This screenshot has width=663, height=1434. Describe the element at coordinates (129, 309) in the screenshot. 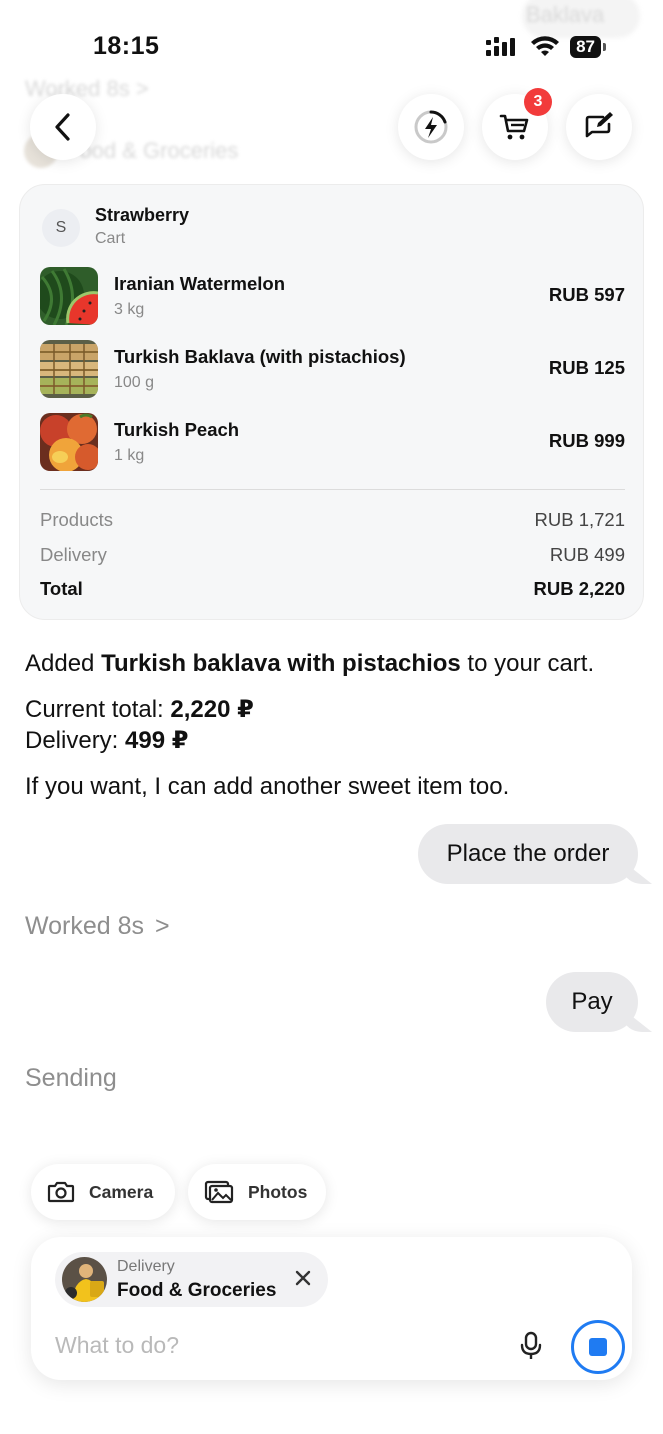

I see `item-quantity: 3 kg` at that location.